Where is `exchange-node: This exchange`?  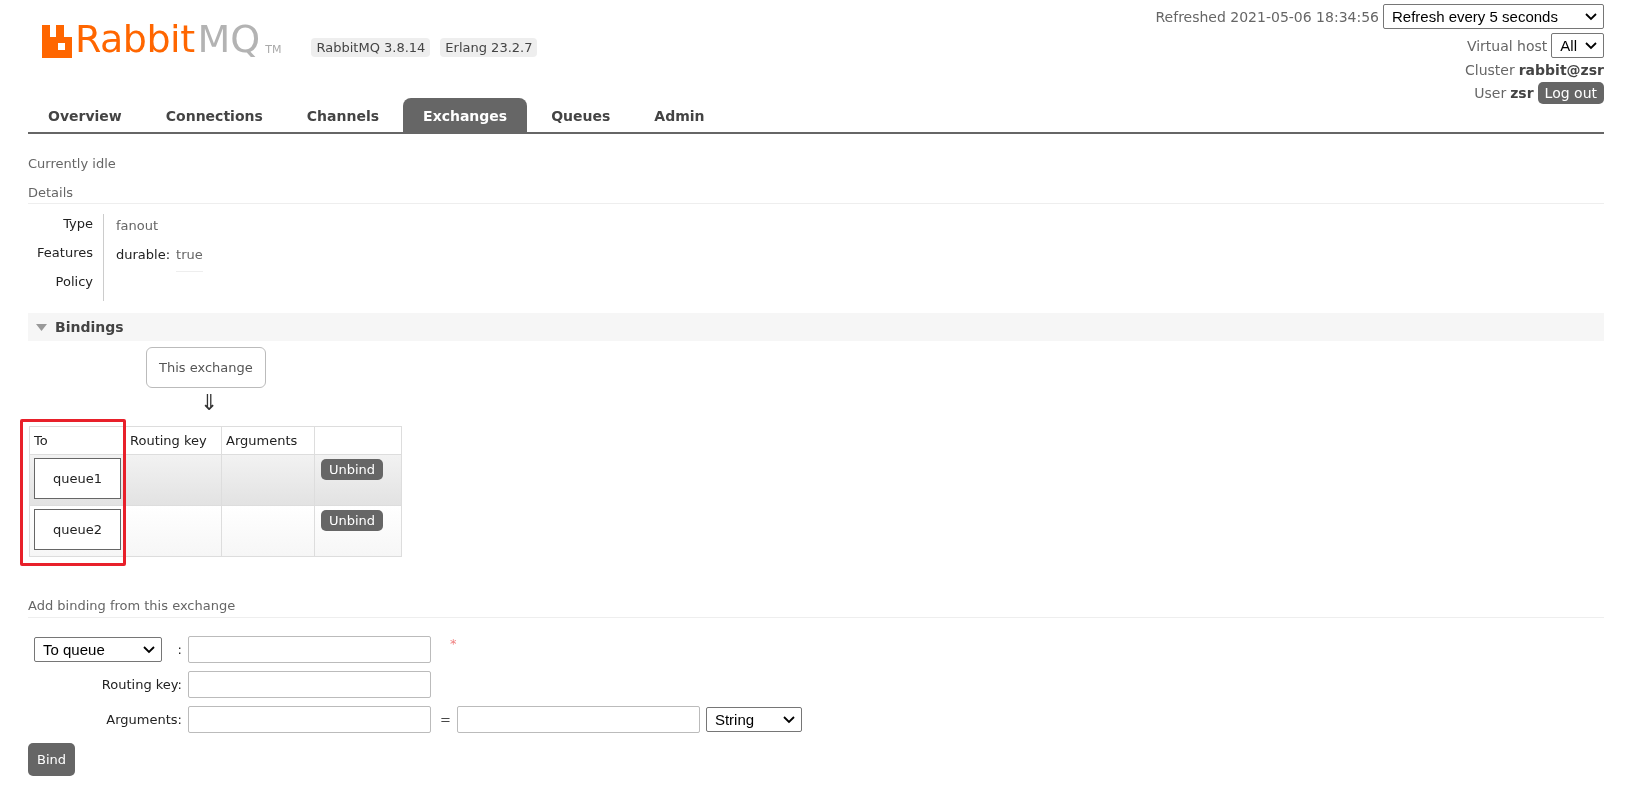
exchange-node: This exchange is located at coordinates (206, 367).